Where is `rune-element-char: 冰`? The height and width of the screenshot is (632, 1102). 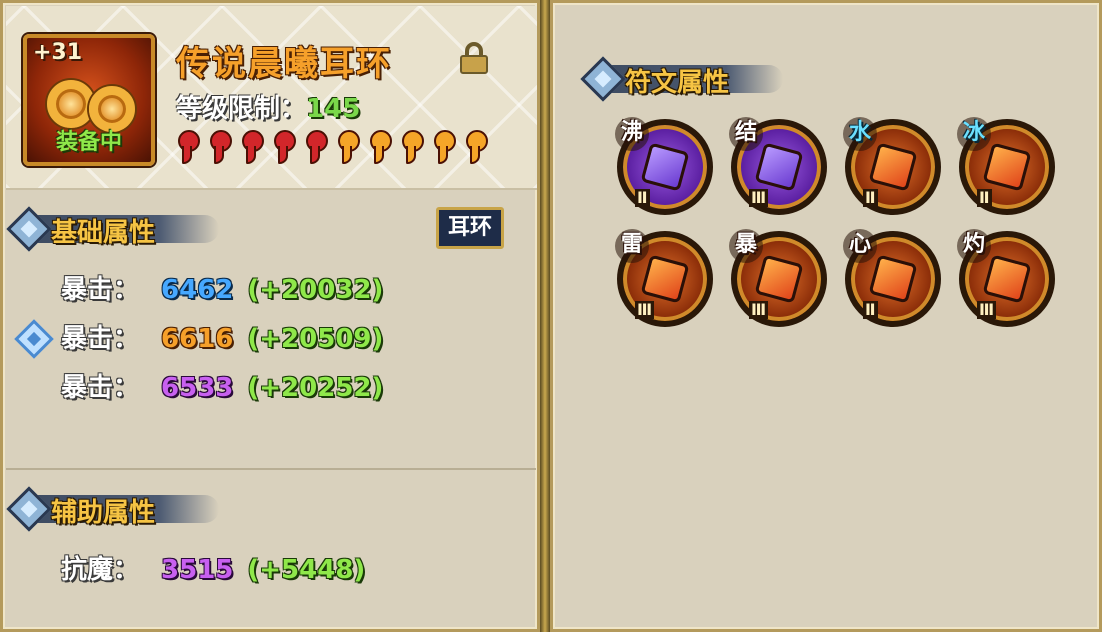
rune-element-char: 冰 is located at coordinates (974, 134).